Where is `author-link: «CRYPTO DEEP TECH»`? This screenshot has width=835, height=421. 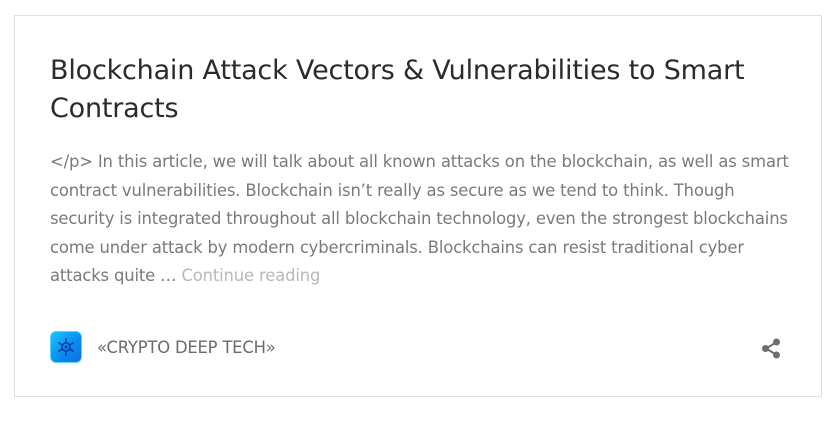 author-link: «CRYPTO DEEP TECH» is located at coordinates (163, 347).